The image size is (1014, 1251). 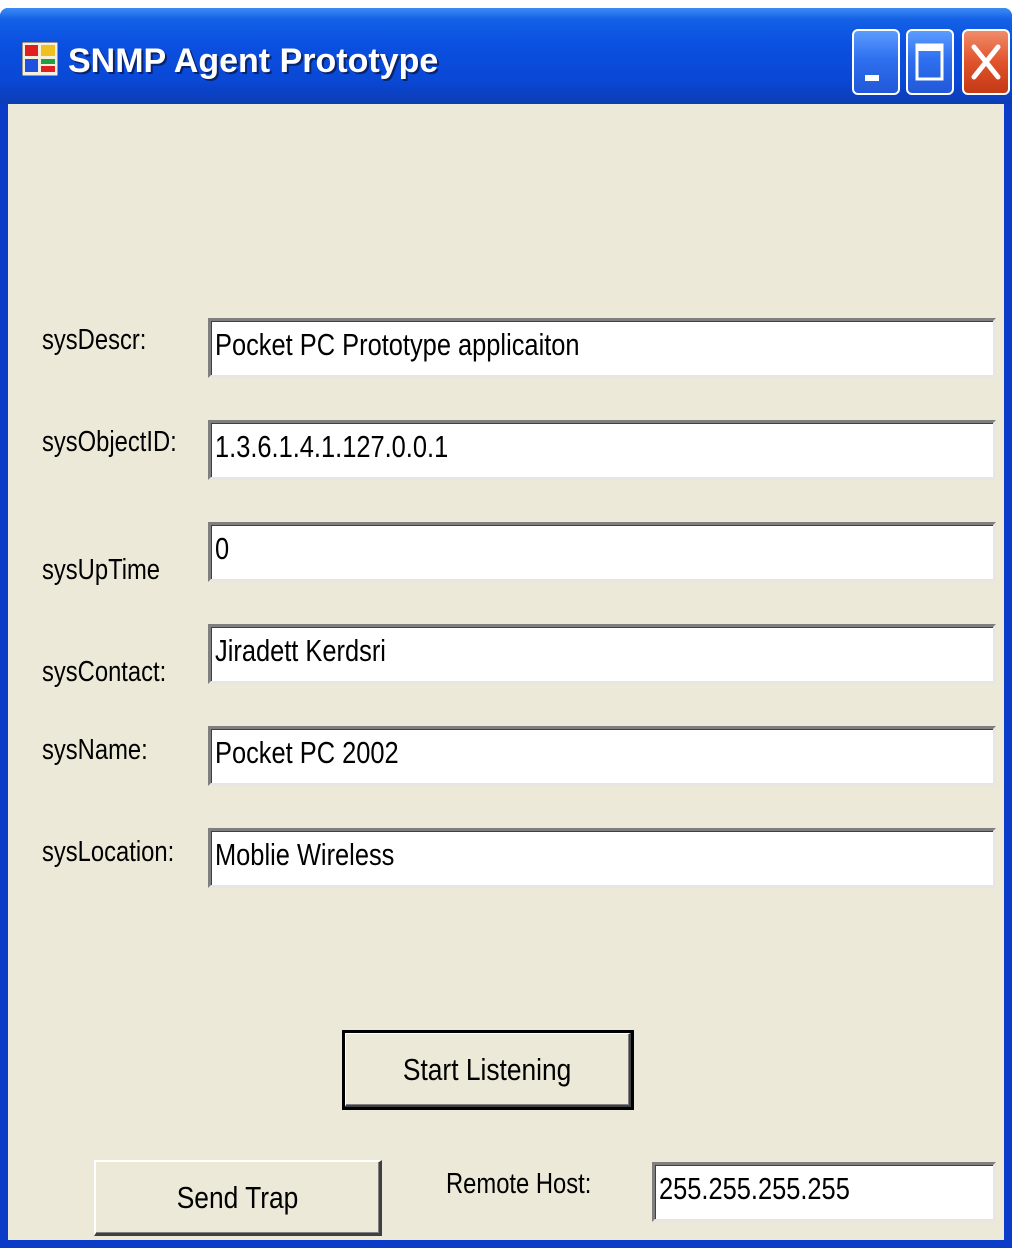 I want to click on sysdescr-label: sysDescr:, so click(x=94, y=340).